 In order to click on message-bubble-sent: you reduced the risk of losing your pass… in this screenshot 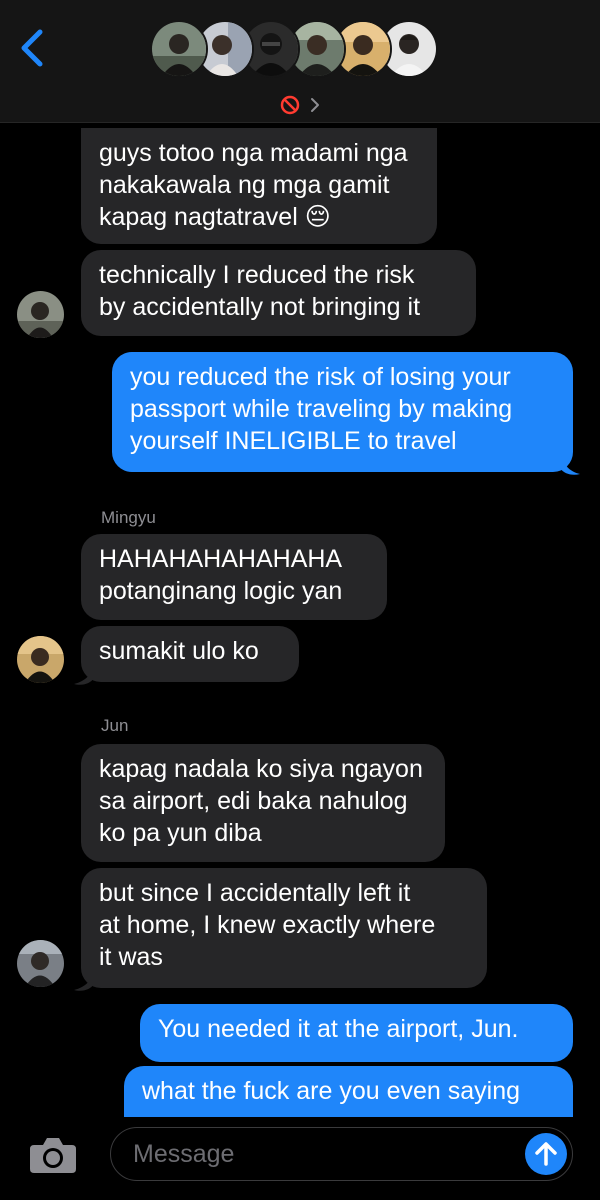, I will do `click(342, 412)`.